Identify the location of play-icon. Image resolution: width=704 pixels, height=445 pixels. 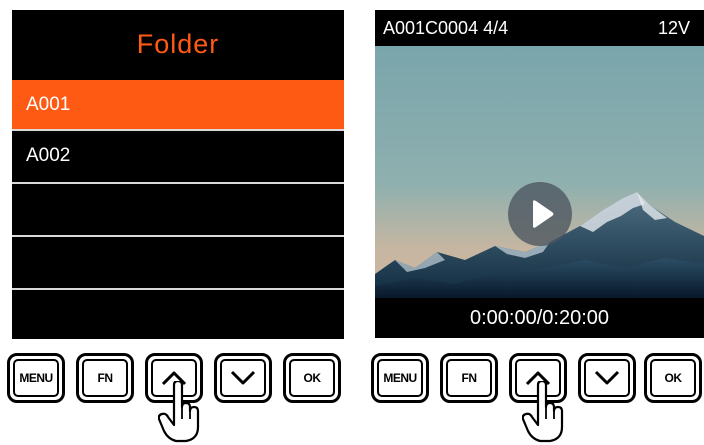
(543, 214).